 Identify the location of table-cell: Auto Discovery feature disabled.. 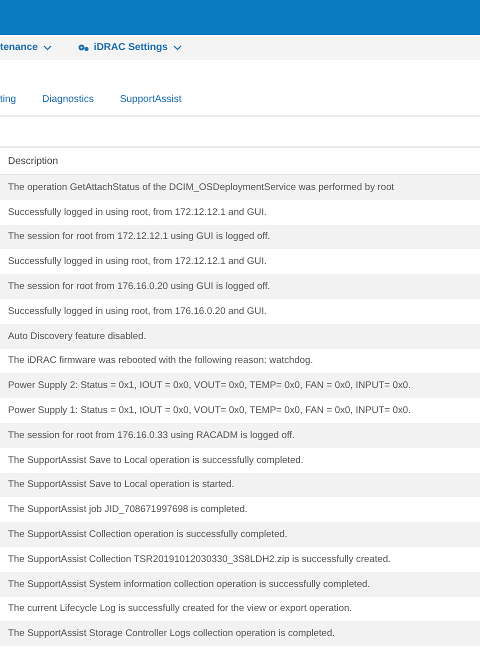
(77, 336).